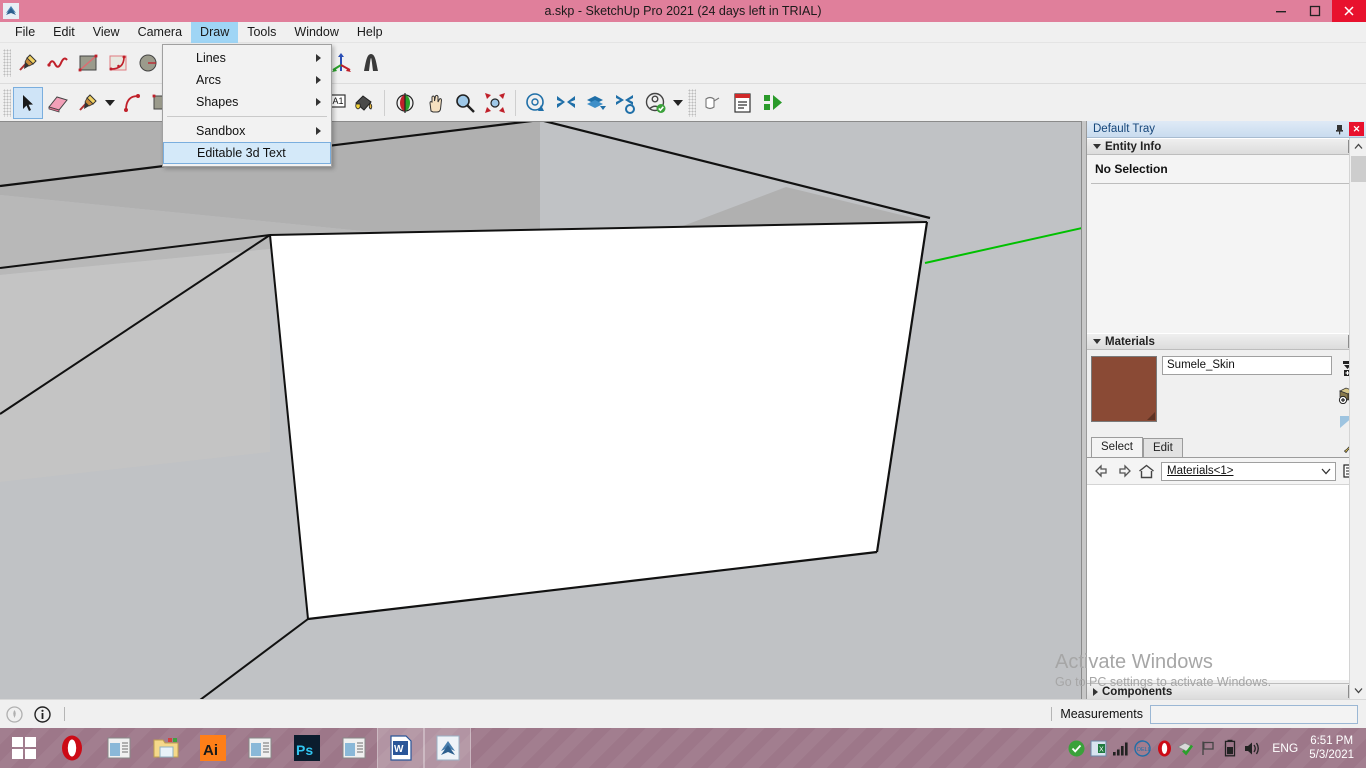  What do you see at coordinates (1226, 244) in the screenshot?
I see `entity-info-body: No Selection` at bounding box center [1226, 244].